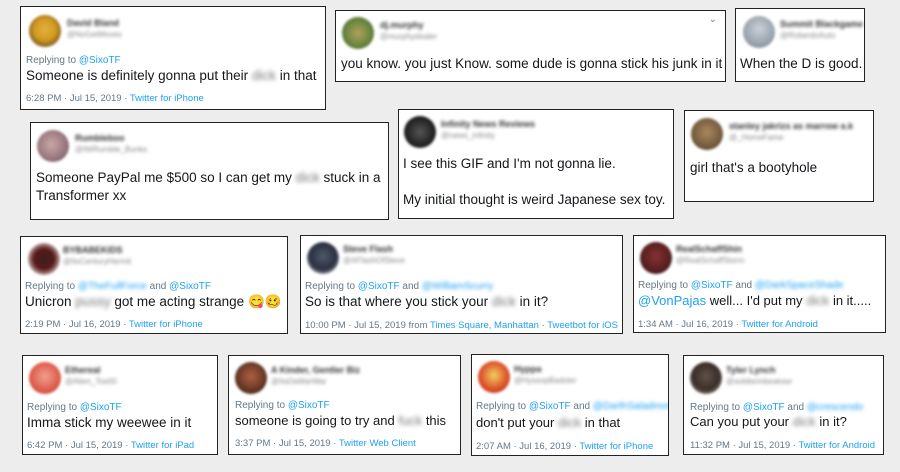 The height and width of the screenshot is (472, 900). Describe the element at coordinates (111, 149) in the screenshot. I see `user-handle: @IWRumble_Bunks` at that location.